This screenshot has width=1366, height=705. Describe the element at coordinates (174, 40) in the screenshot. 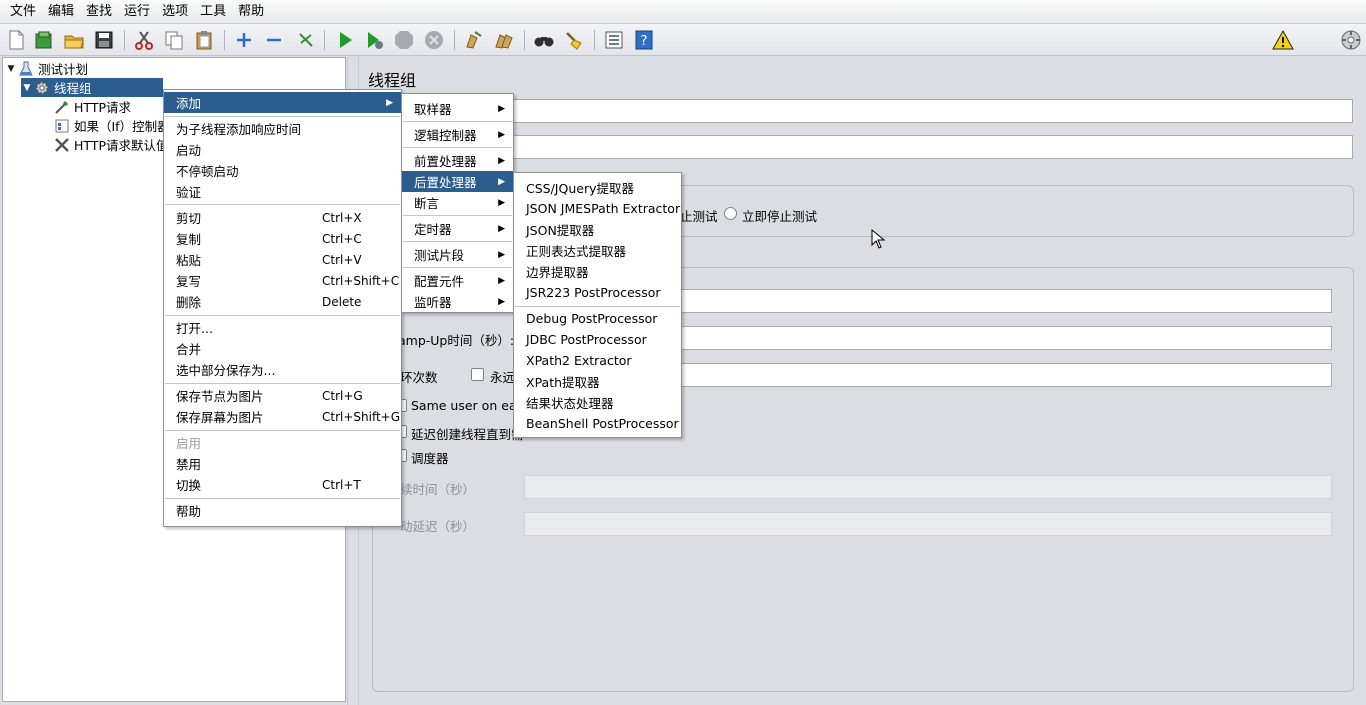

I see `copy-icon` at that location.